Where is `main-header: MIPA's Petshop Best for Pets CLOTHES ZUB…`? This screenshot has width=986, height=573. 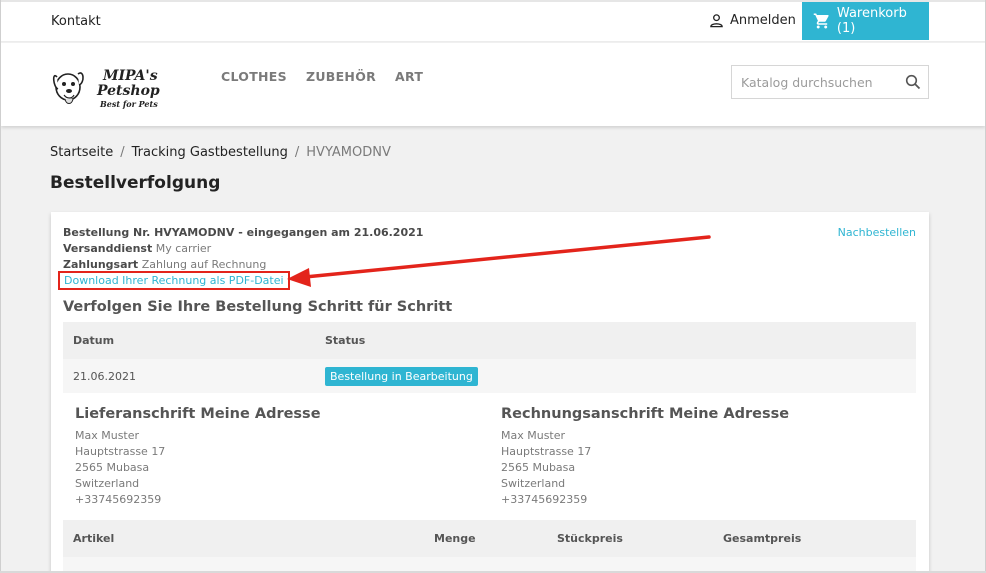
main-header: MIPA's Petshop Best for Pets CLOTHES ZUB… is located at coordinates (493, 84).